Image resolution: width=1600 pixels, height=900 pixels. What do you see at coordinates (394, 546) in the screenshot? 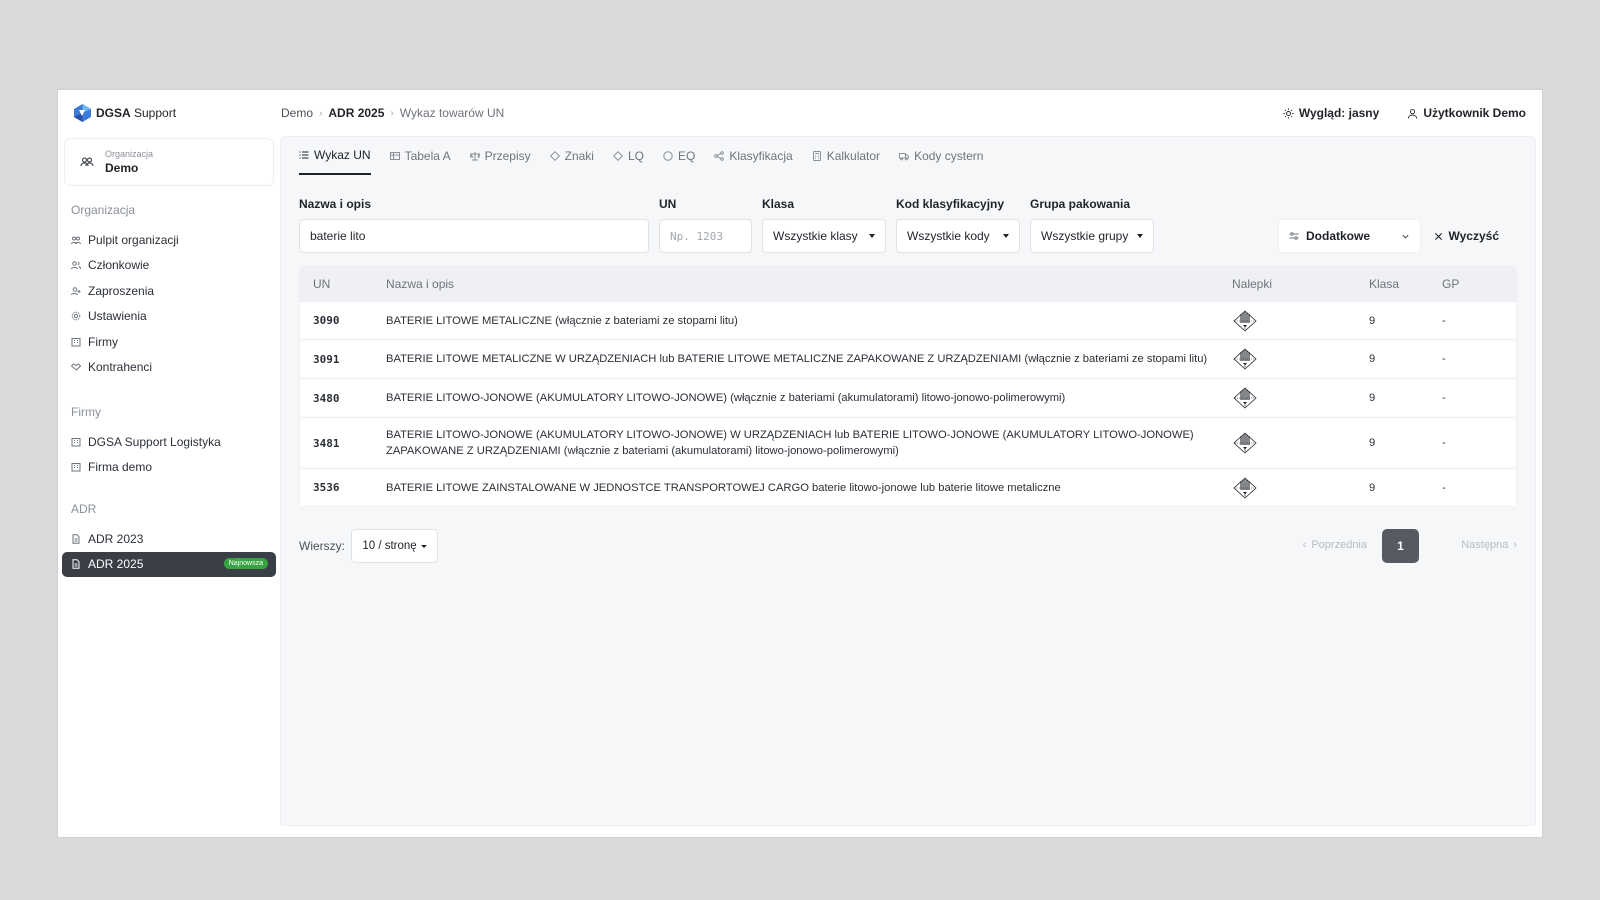
I see `rows-per-page-select: 10 / stronę` at bounding box center [394, 546].